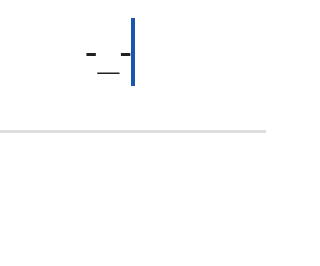  I want to click on search-input: -_-, so click(108, 53).